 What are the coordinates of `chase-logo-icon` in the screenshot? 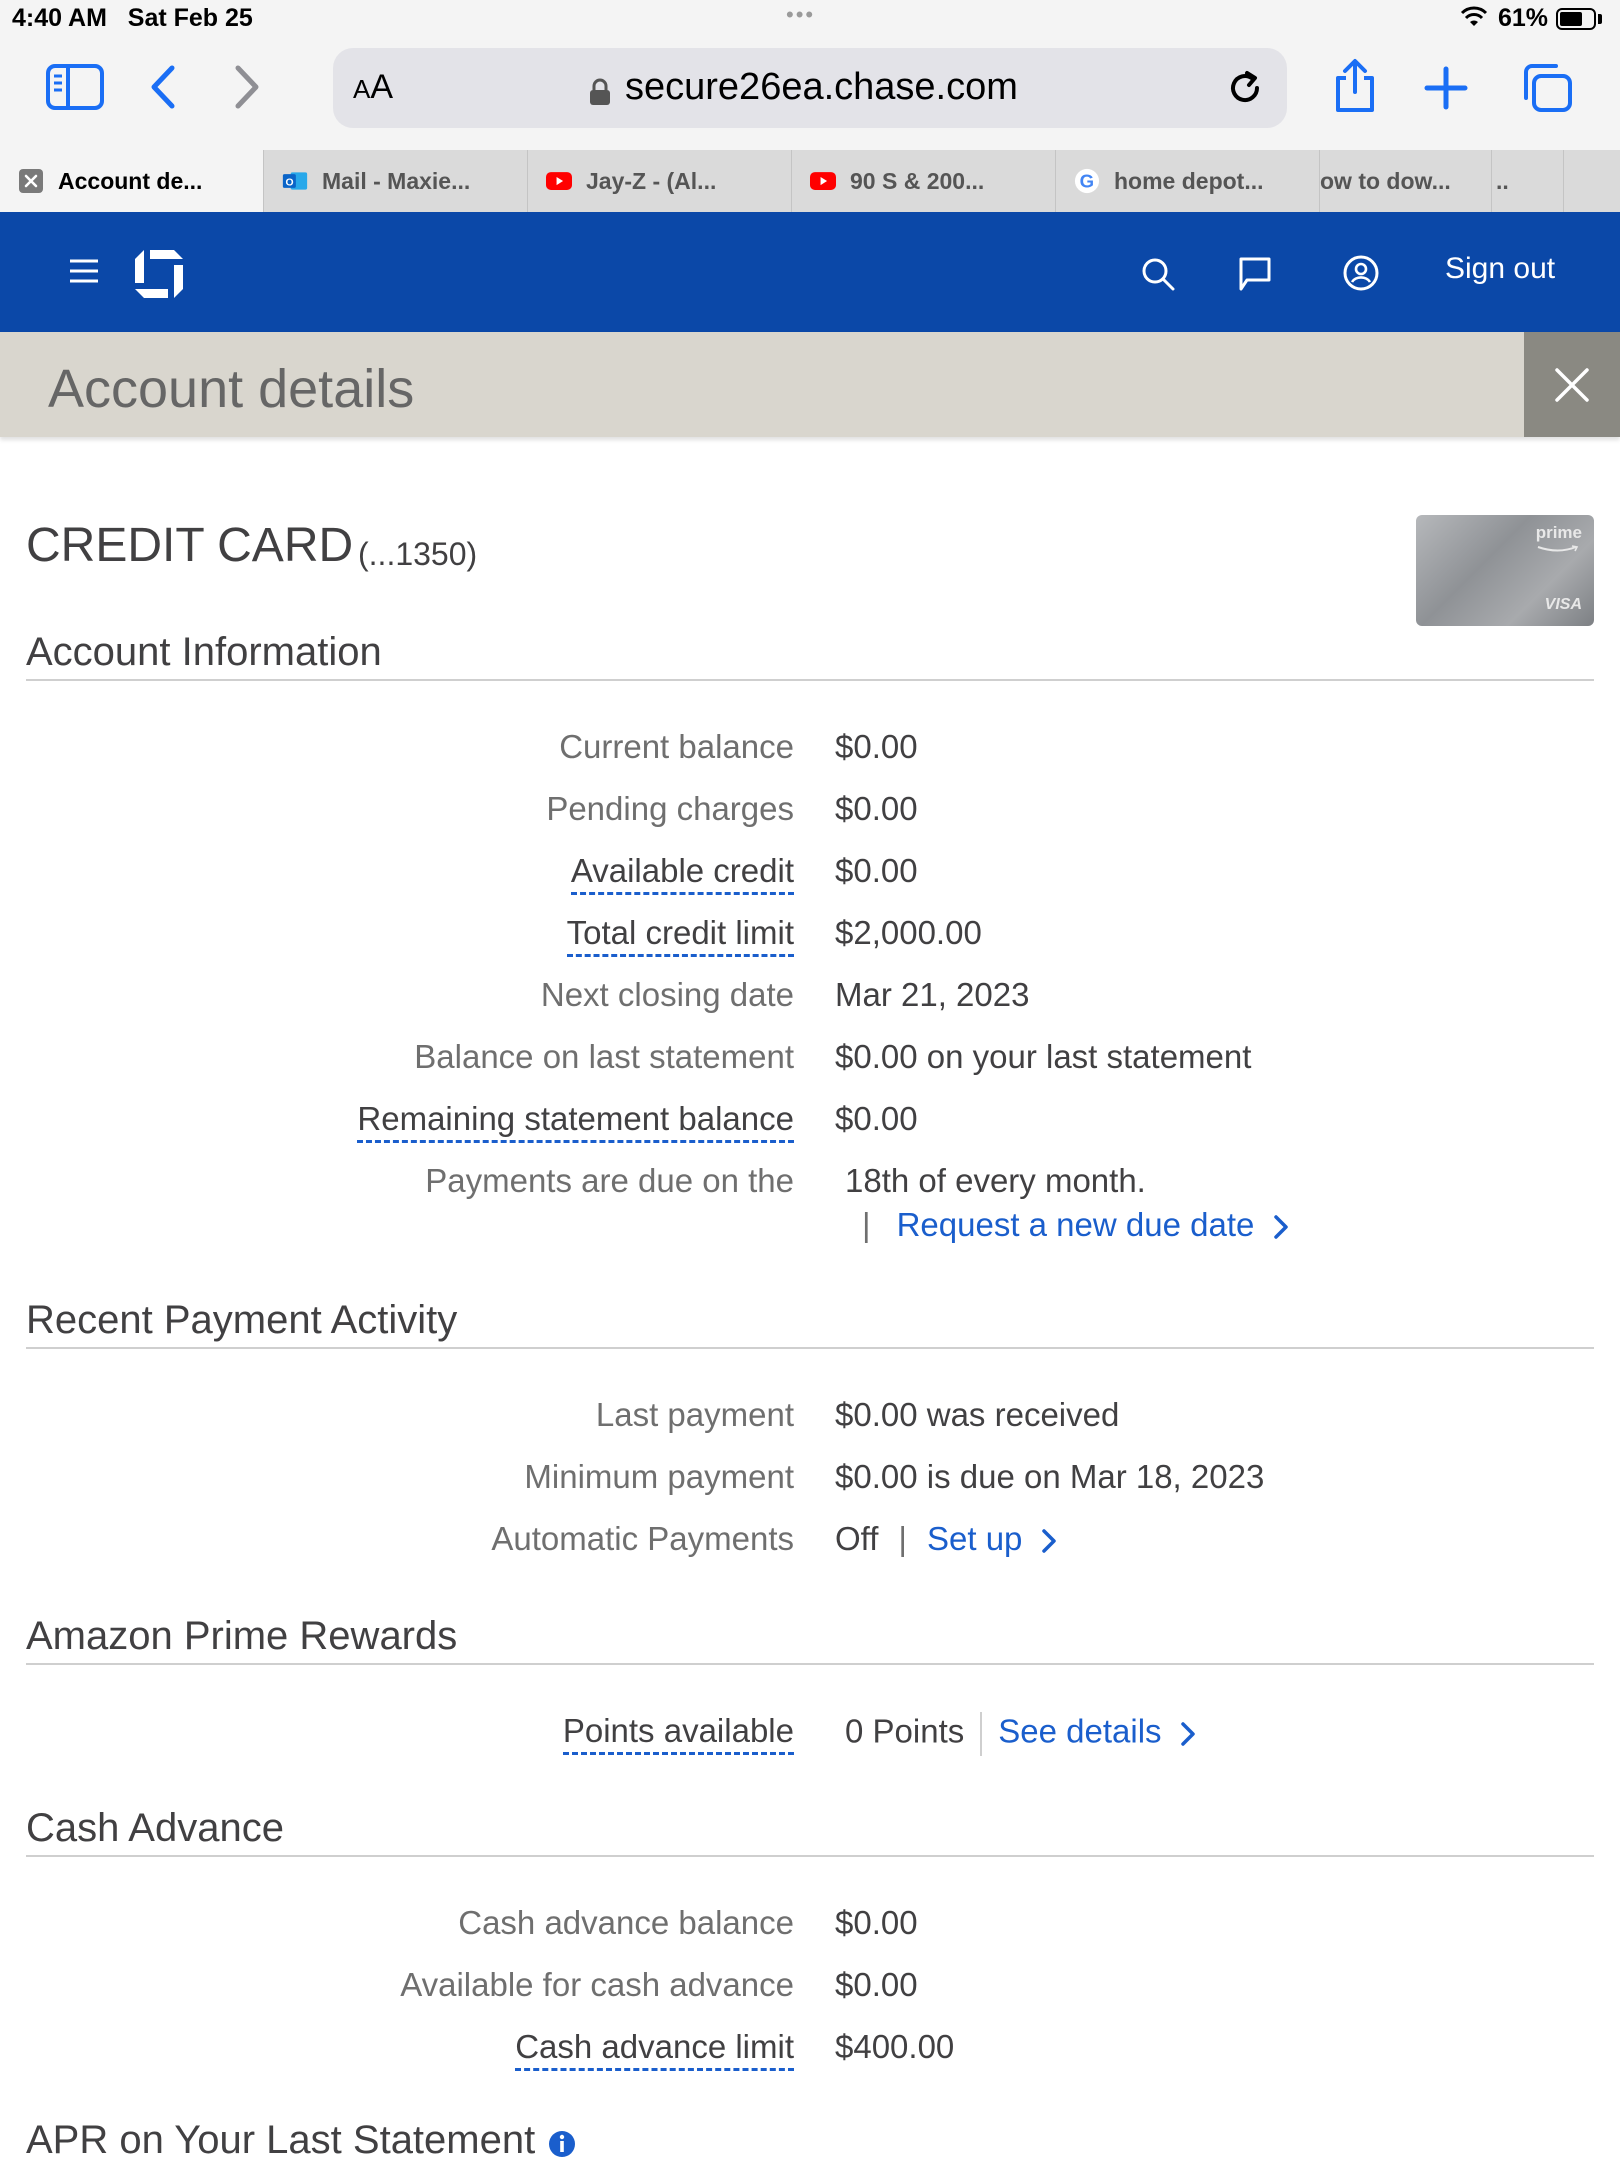 It's located at (159, 276).